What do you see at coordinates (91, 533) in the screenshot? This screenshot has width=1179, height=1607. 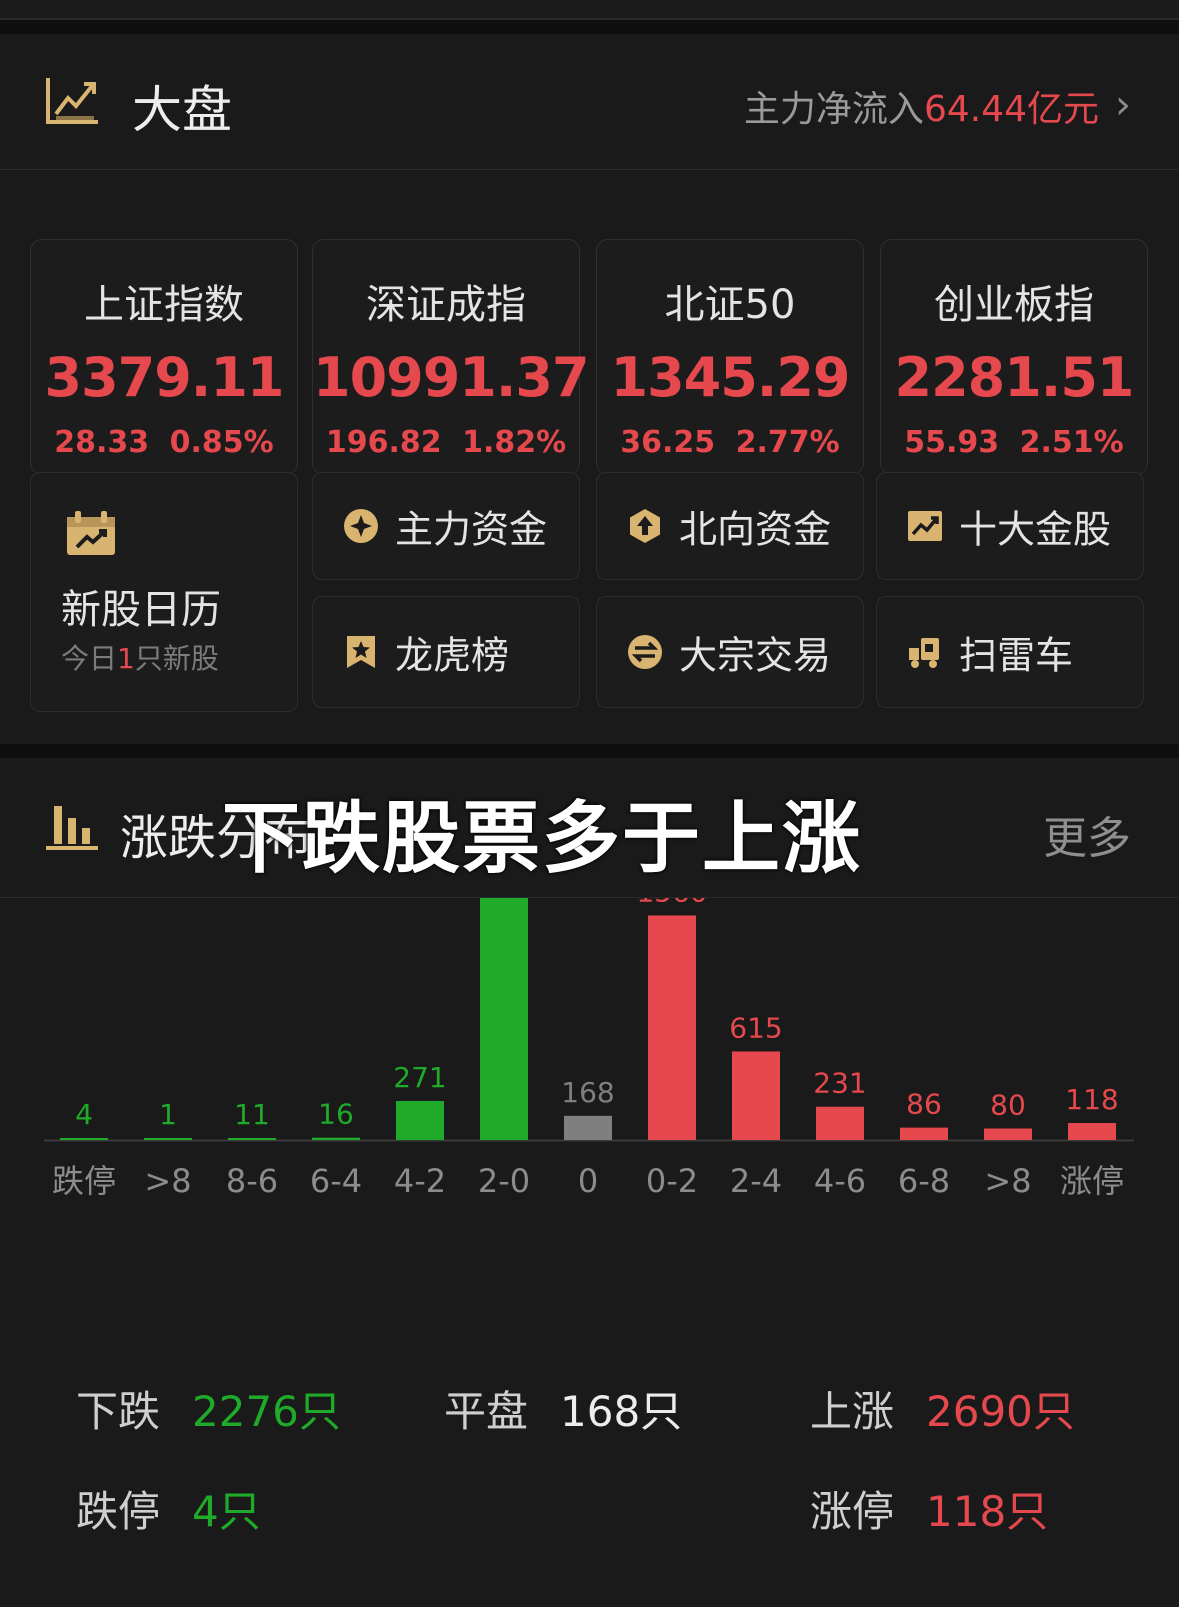 I see `calendar-icon` at bounding box center [91, 533].